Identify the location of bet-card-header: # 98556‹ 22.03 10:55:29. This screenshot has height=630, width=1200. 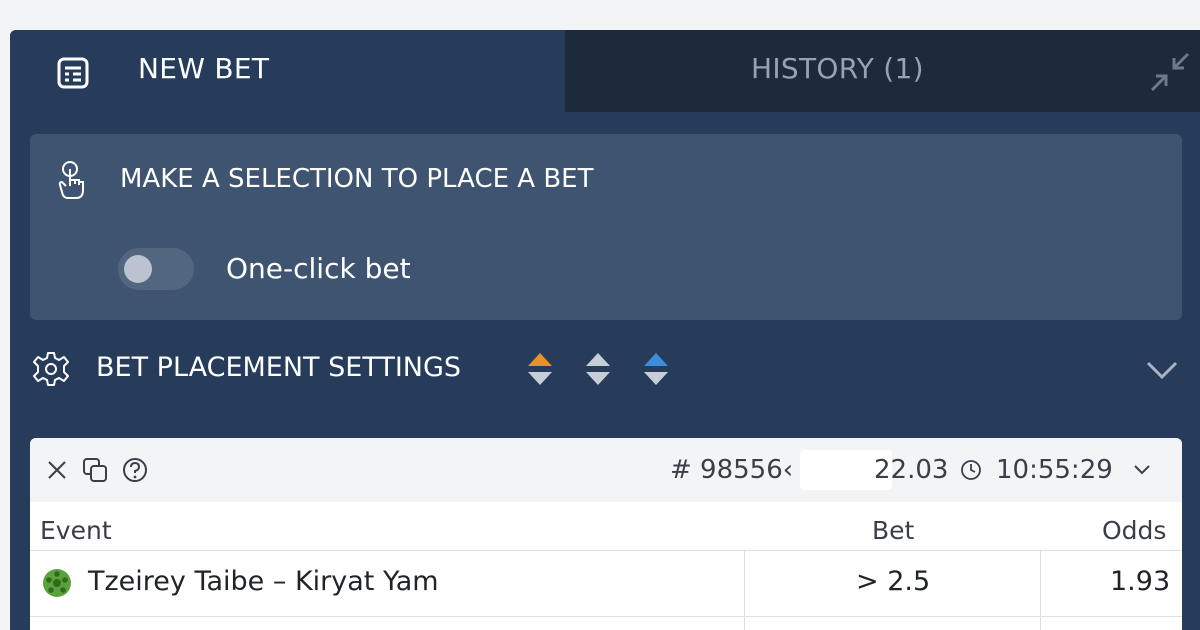
(606, 470).